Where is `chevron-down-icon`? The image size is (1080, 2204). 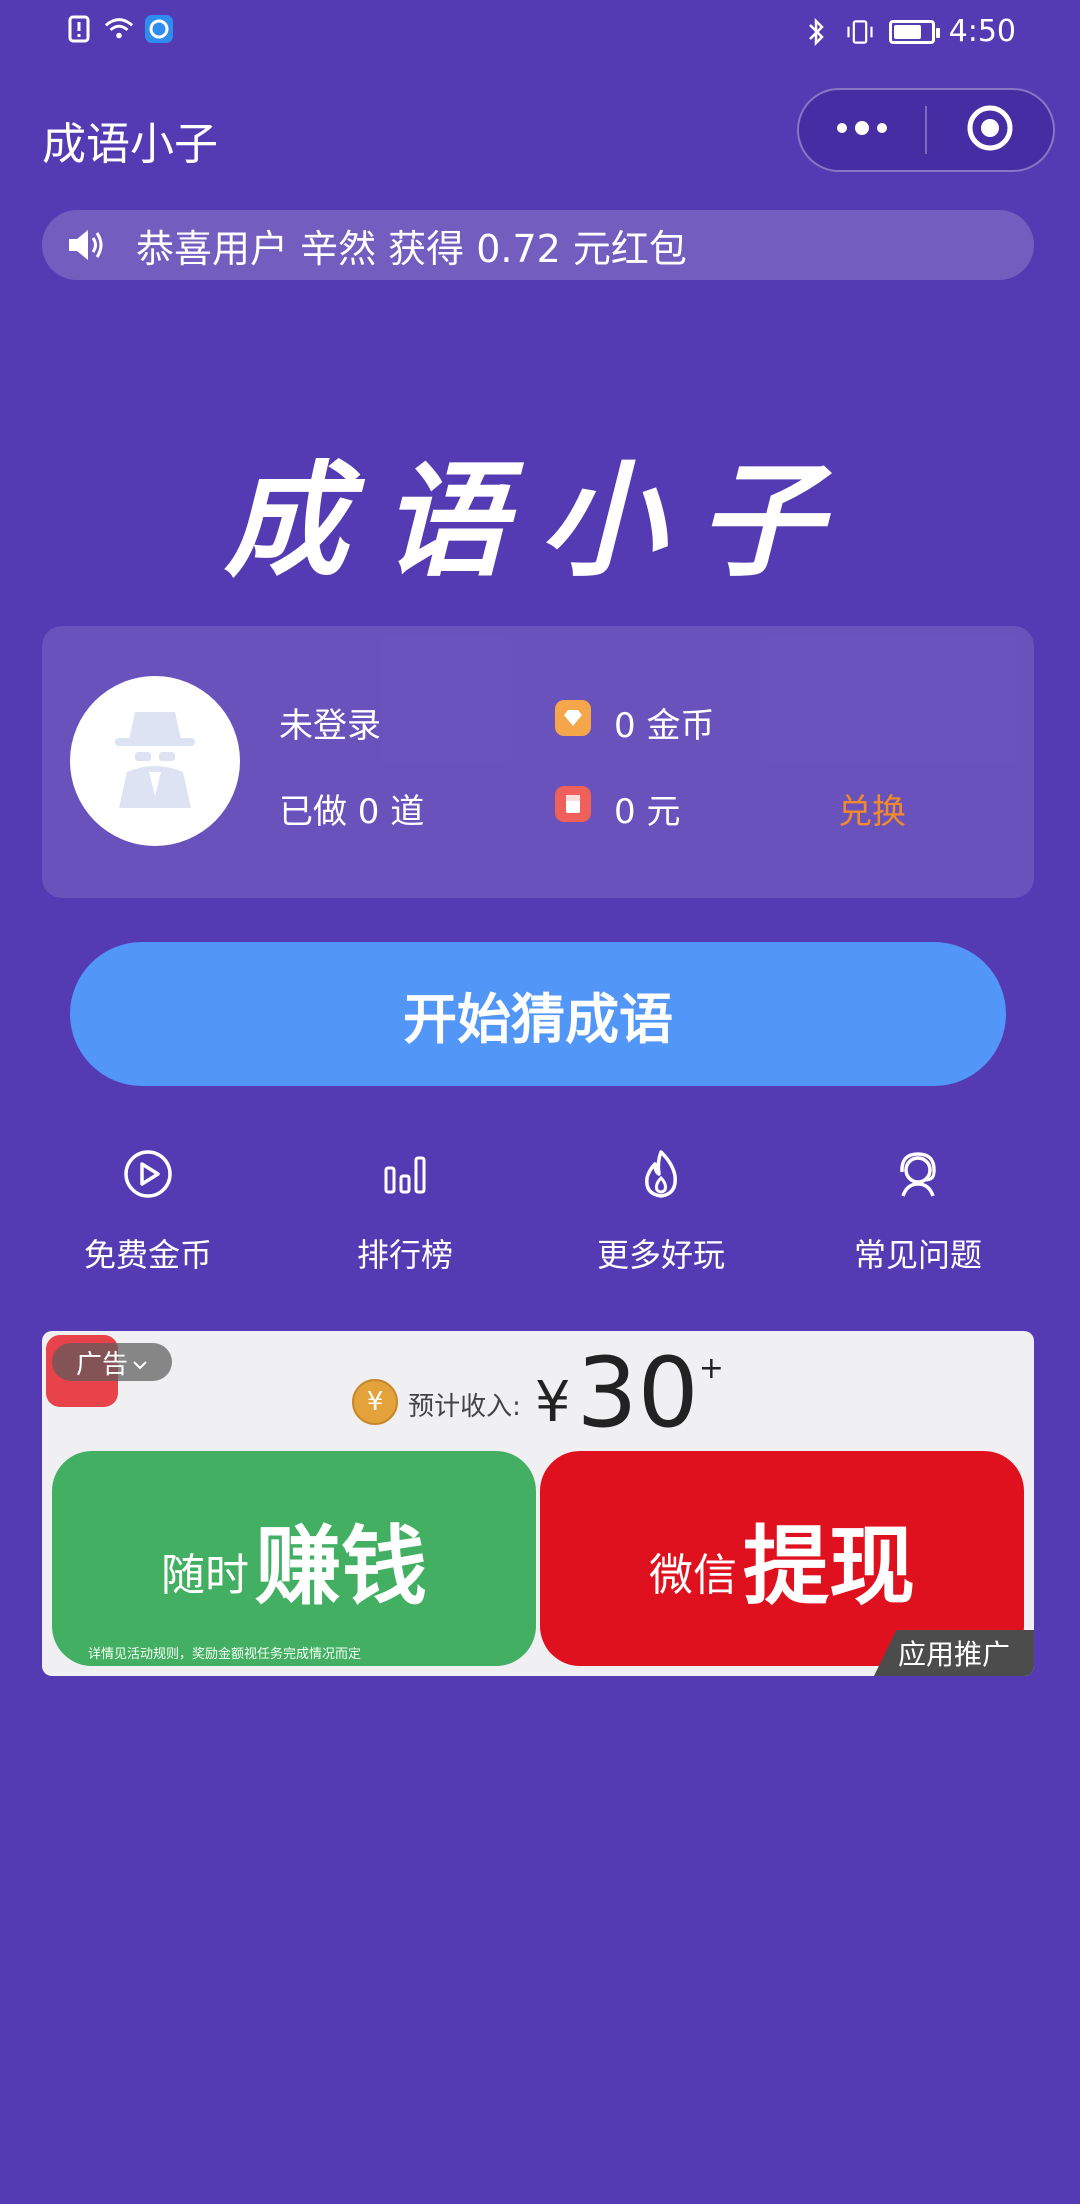 chevron-down-icon is located at coordinates (140, 1362).